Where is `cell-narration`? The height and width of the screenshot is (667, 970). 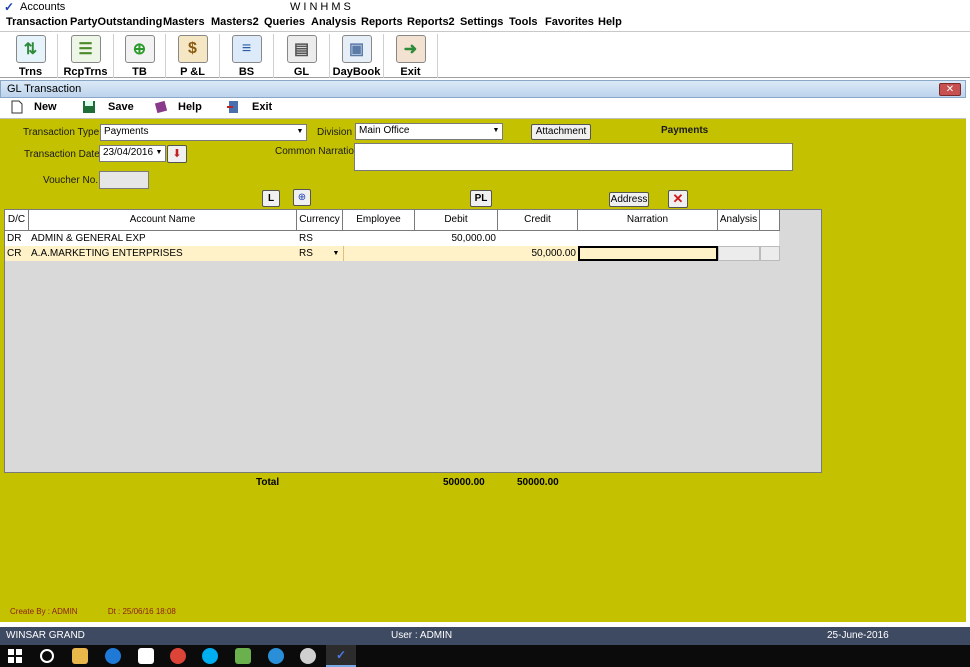
cell-narration is located at coordinates (648, 238).